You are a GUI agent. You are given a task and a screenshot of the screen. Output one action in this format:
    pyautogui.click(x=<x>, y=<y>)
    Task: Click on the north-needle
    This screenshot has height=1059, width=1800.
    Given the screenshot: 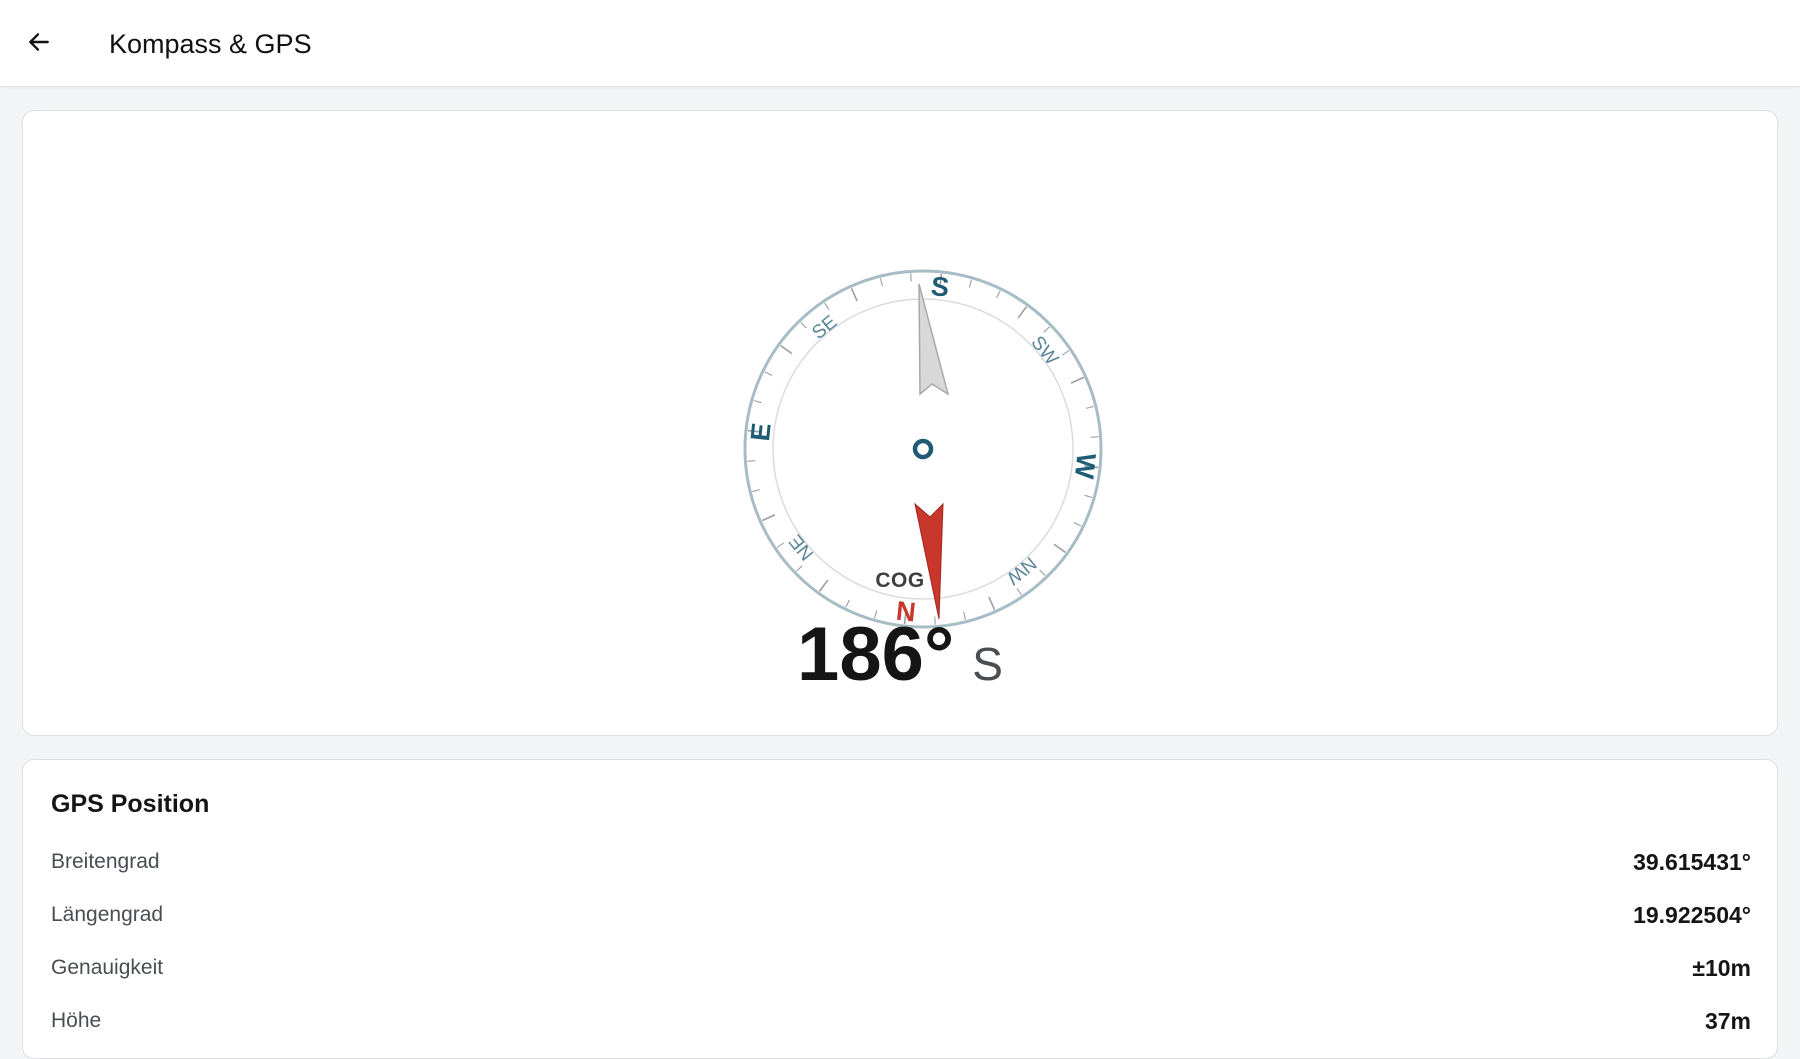 What is the action you would take?
    pyautogui.click(x=929, y=561)
    